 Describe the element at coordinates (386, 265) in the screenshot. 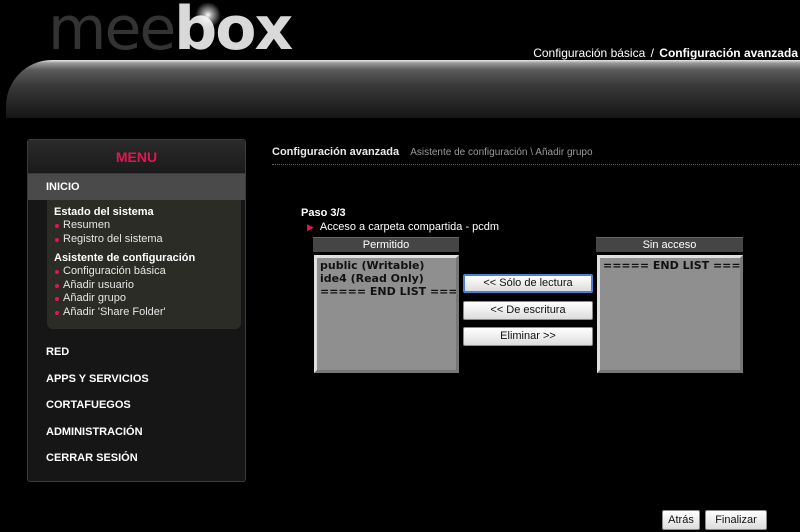

I see `list-item: public (Writable)` at that location.